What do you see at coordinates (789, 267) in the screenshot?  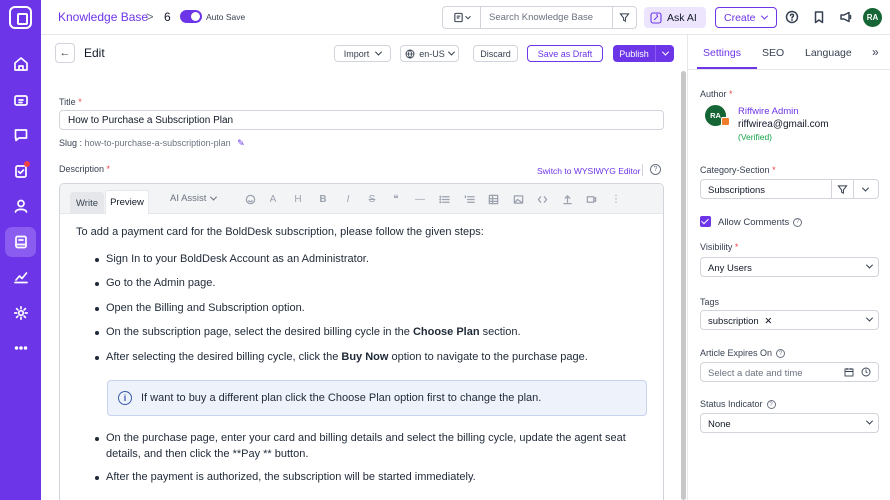 I see `visibility-select: Any Users` at bounding box center [789, 267].